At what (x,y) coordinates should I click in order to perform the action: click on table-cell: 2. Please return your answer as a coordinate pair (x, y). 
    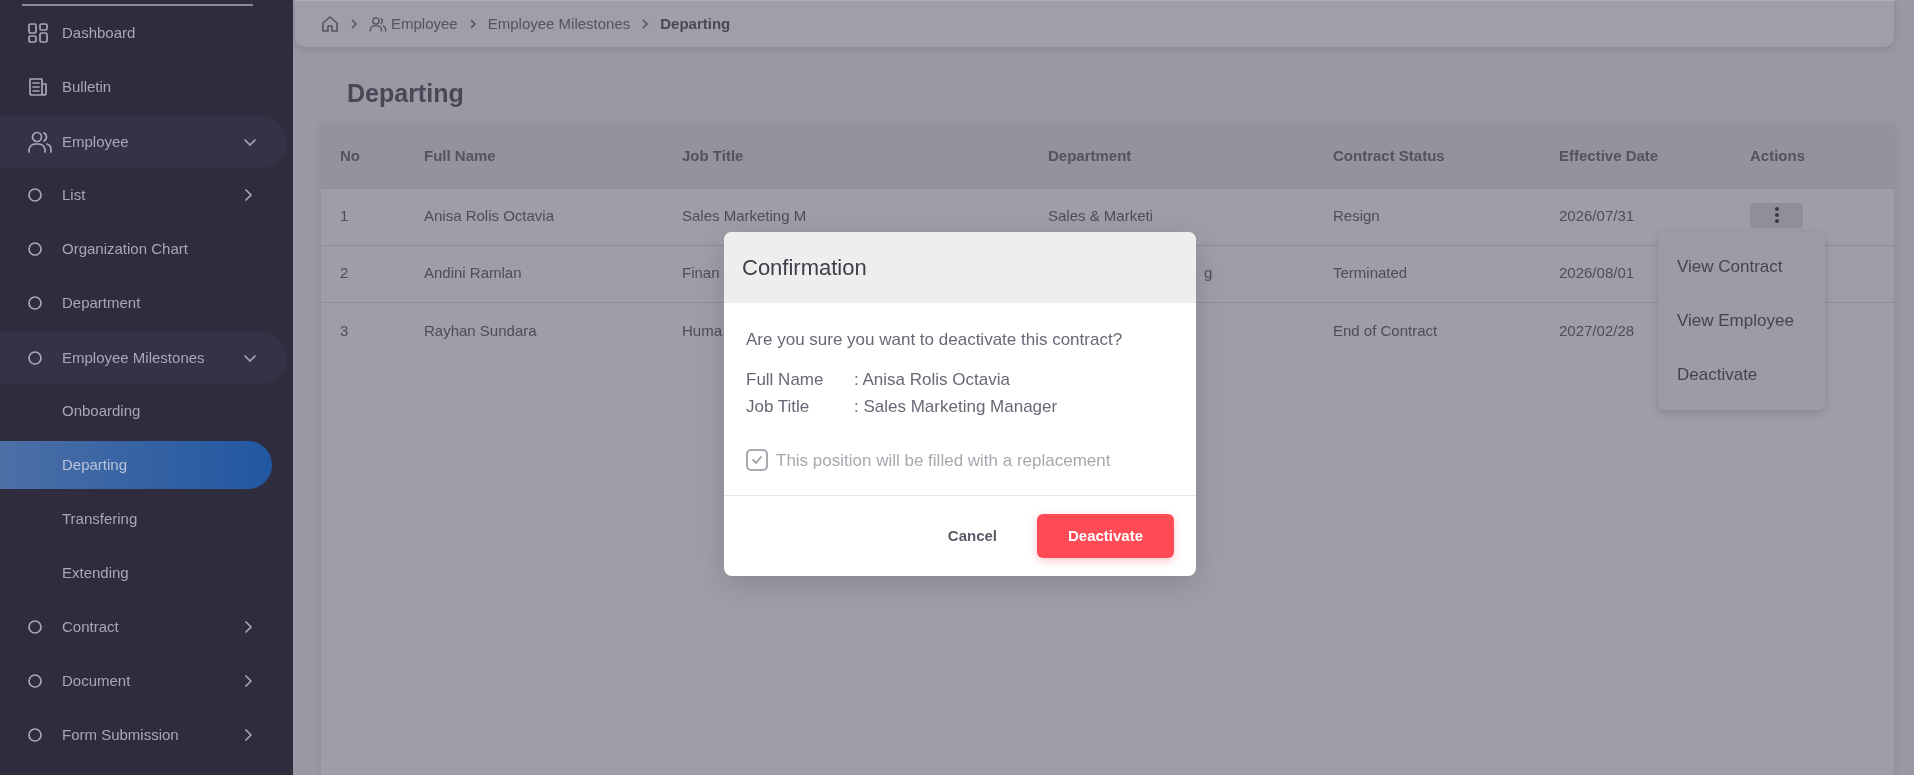
    Looking at the image, I should click on (344, 273).